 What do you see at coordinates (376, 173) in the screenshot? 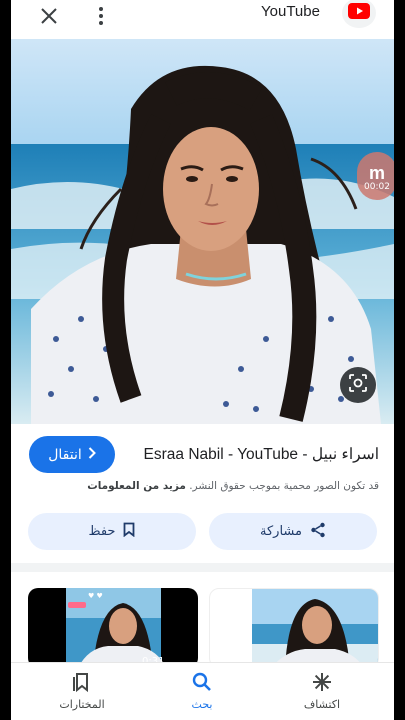
I see `timer-logo-letter: m` at bounding box center [376, 173].